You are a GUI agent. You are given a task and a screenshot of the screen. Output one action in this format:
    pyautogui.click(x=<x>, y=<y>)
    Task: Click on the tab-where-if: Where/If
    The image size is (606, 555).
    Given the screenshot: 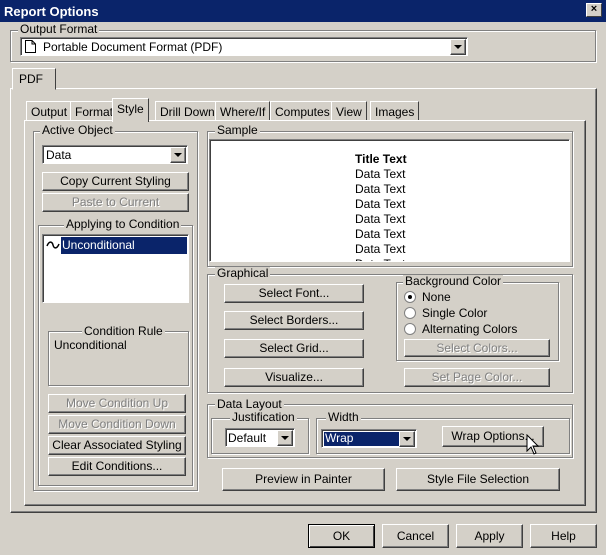 What is the action you would take?
    pyautogui.click(x=243, y=111)
    